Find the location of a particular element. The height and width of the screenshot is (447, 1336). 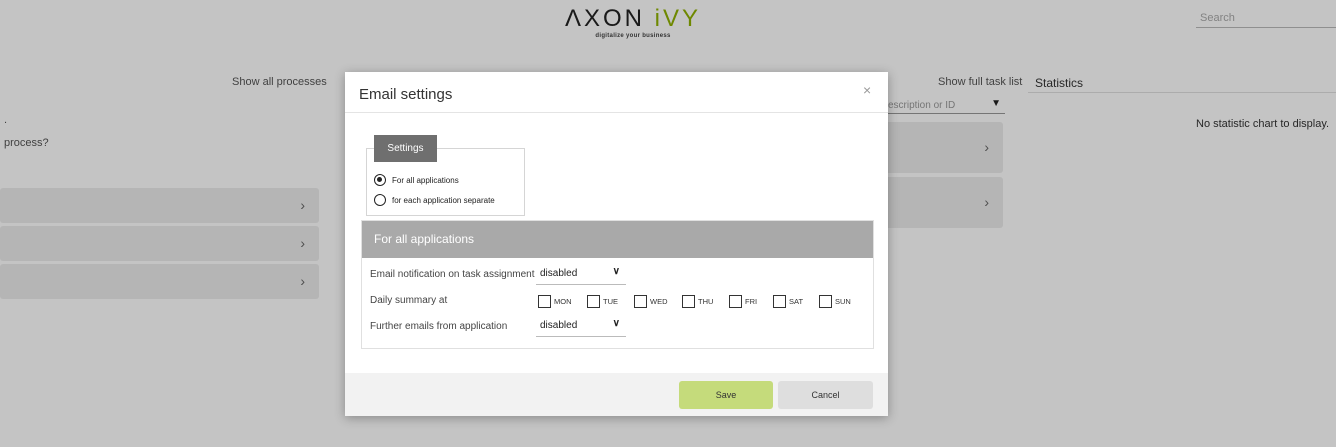

panel-title: For all applications is located at coordinates (617, 239).